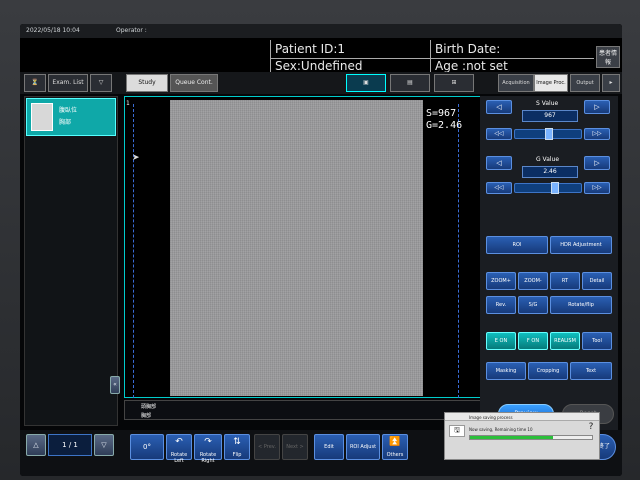  I want to click on status-strip: 2022/05/18 10:04 Operator :, so click(321, 31).